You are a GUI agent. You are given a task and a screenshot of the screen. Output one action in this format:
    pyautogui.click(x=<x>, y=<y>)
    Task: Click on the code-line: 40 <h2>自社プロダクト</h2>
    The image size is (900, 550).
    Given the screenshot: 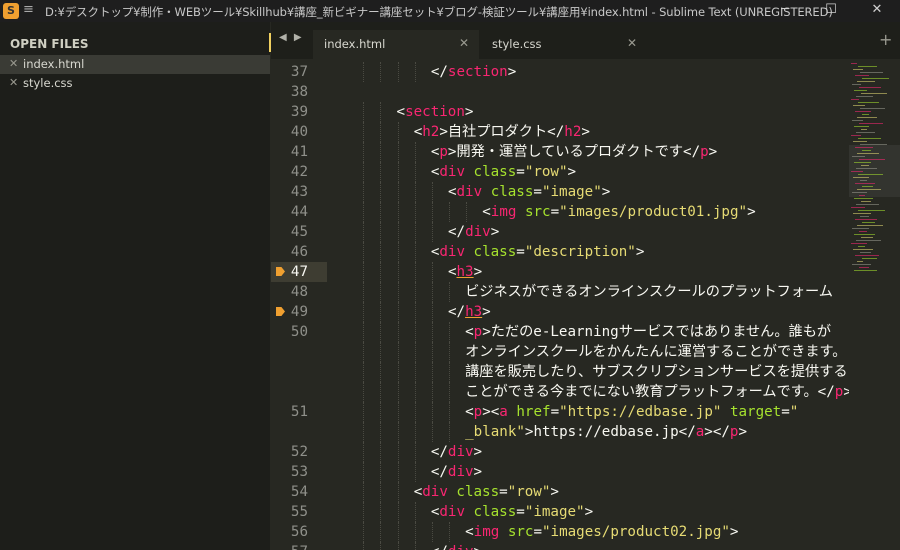 What is the action you would take?
    pyautogui.click(x=560, y=132)
    